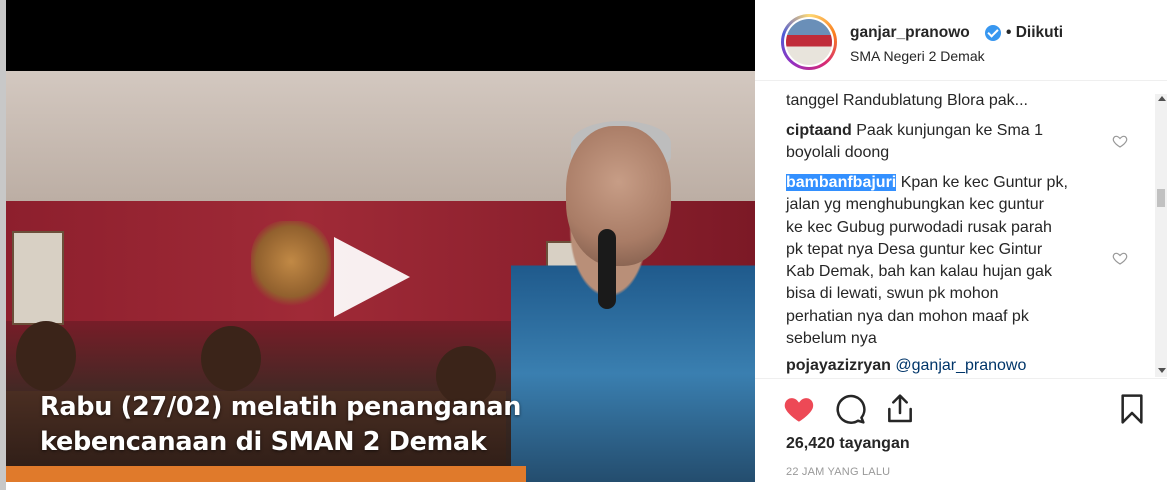 This screenshot has width=1167, height=490. Describe the element at coordinates (910, 33) in the screenshot. I see `username-link: ganjar_pranowo` at that location.